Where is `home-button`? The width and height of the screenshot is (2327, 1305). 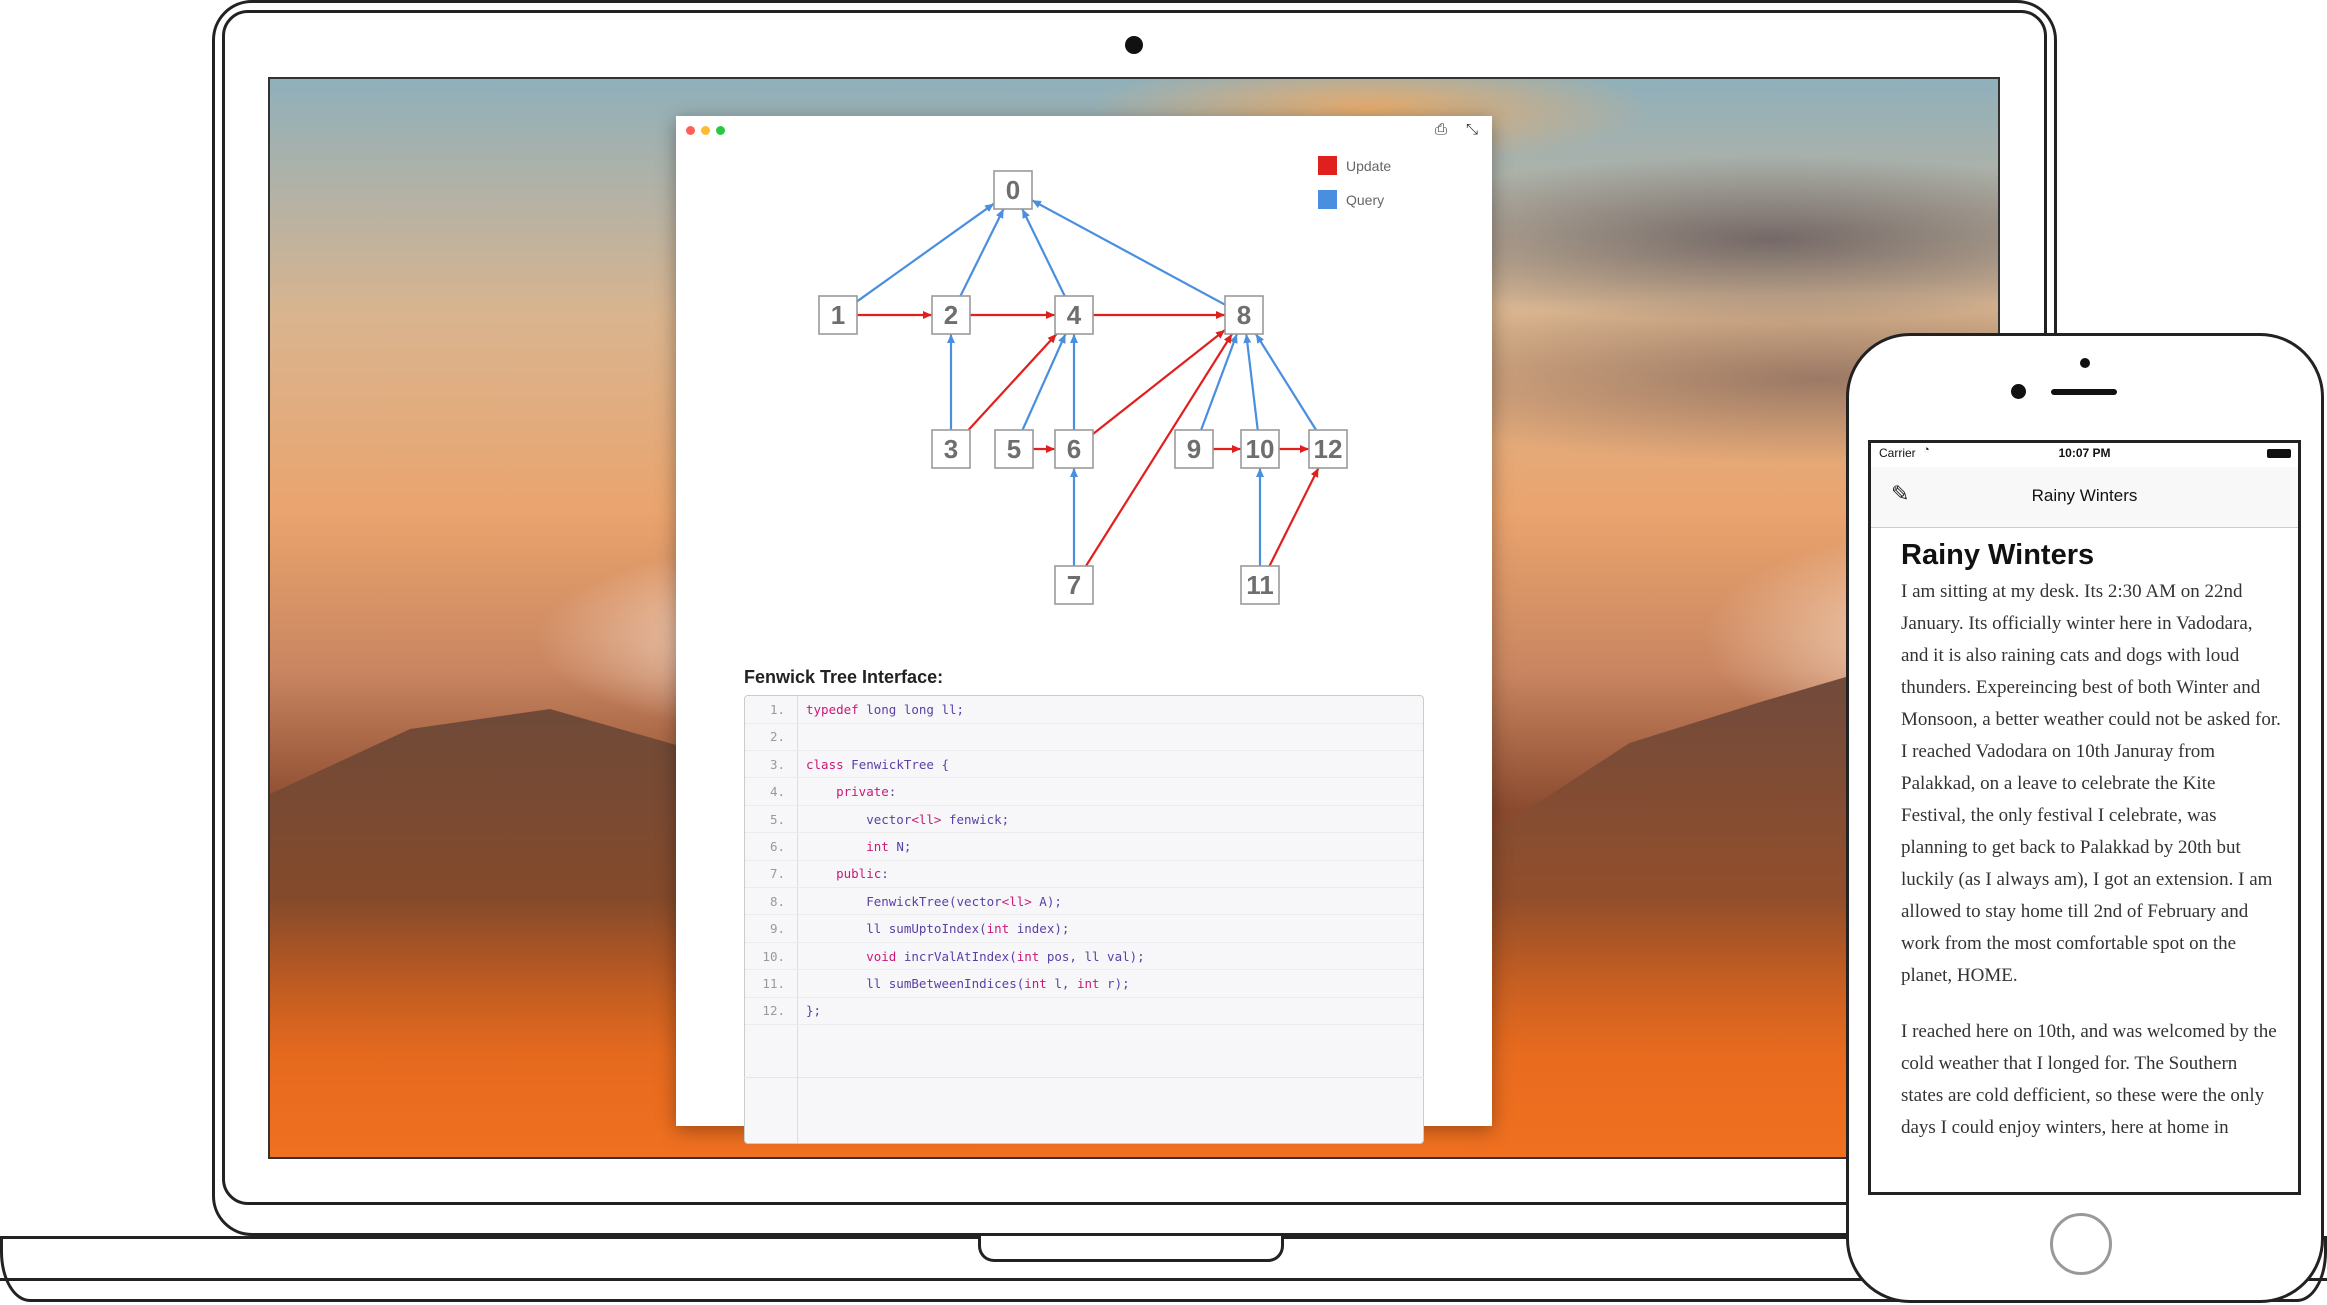 home-button is located at coordinates (2081, 1244).